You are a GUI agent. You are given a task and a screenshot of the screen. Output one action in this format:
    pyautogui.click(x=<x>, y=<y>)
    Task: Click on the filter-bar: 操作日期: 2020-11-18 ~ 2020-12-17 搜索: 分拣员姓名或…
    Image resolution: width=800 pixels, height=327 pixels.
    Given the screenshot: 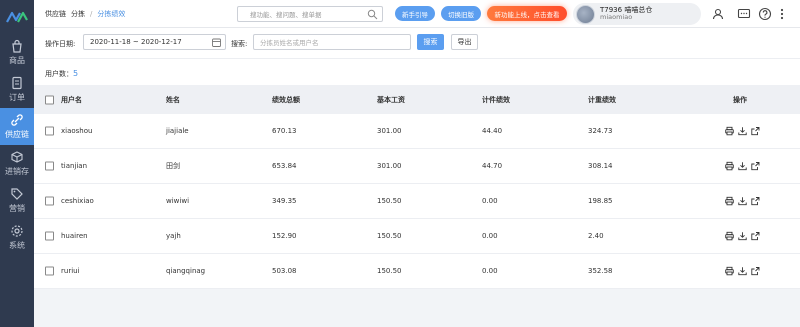 What is the action you would take?
    pyautogui.click(x=417, y=43)
    